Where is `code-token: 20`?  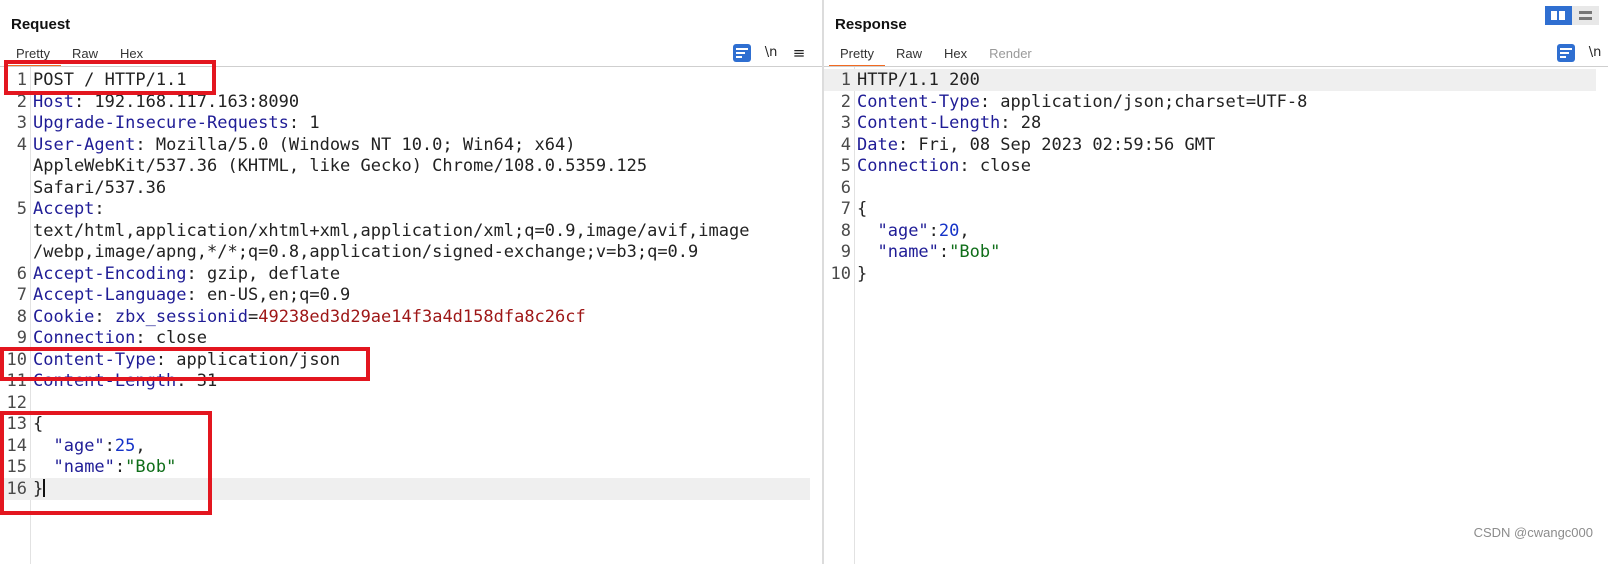
code-token: 20 is located at coordinates (949, 230).